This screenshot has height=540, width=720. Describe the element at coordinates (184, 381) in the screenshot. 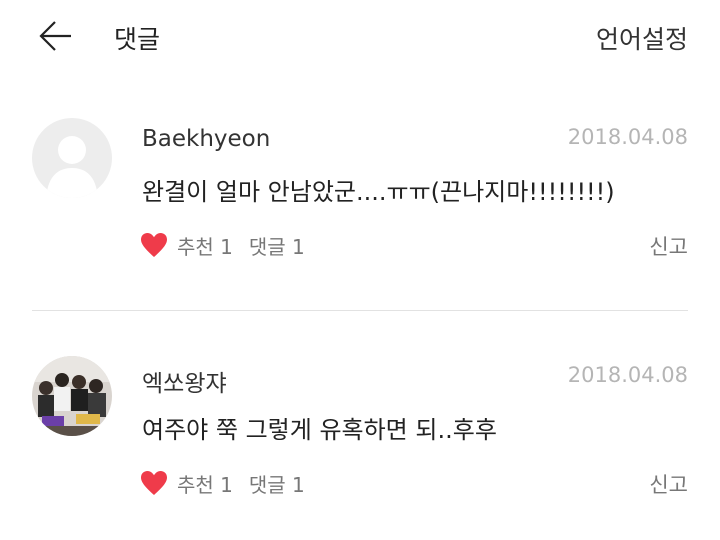

I see `comment-author: 엑쏘왕쟈` at that location.